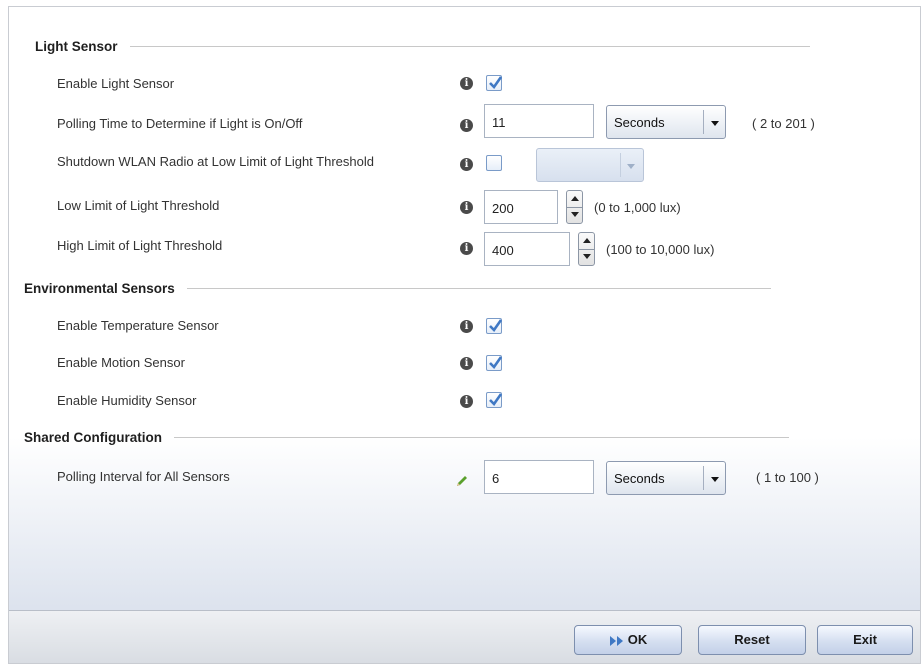  Describe the element at coordinates (138, 205) in the screenshot. I see `low-limit-label: Low Limit of Light Threshold` at that location.